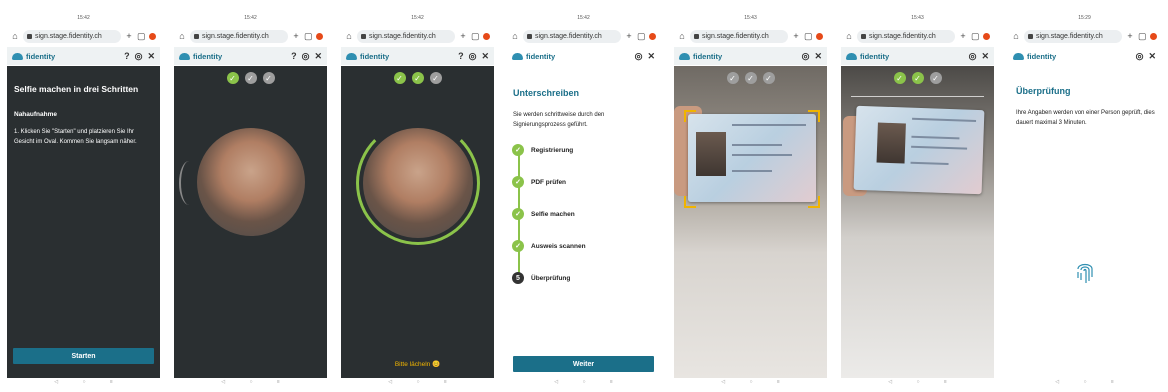  Describe the element at coordinates (417, 18) in the screenshot. I see `status-bar: 15:42` at that location.